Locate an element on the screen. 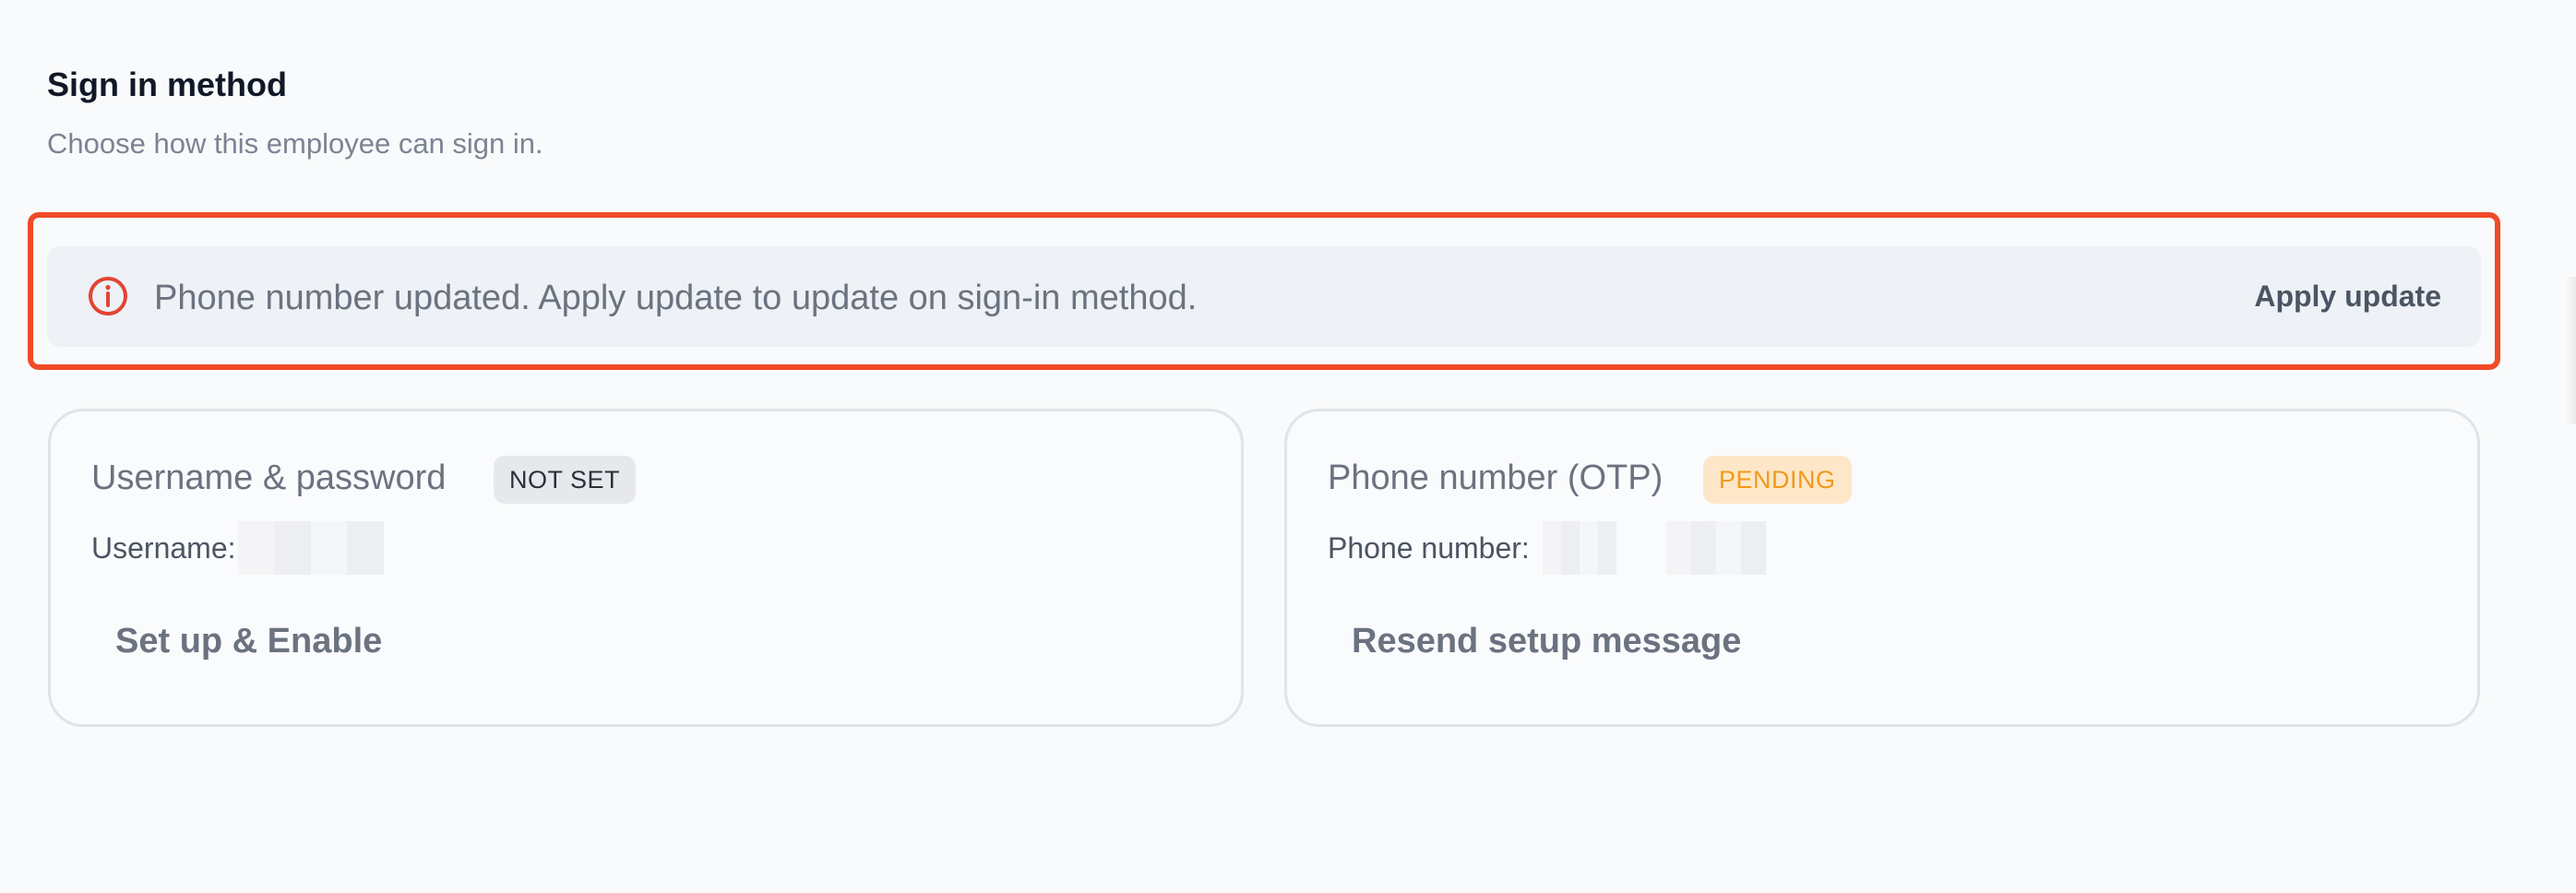 This screenshot has height=893, width=2576. set-up-enable-button: Set up & Enable is located at coordinates (248, 641).